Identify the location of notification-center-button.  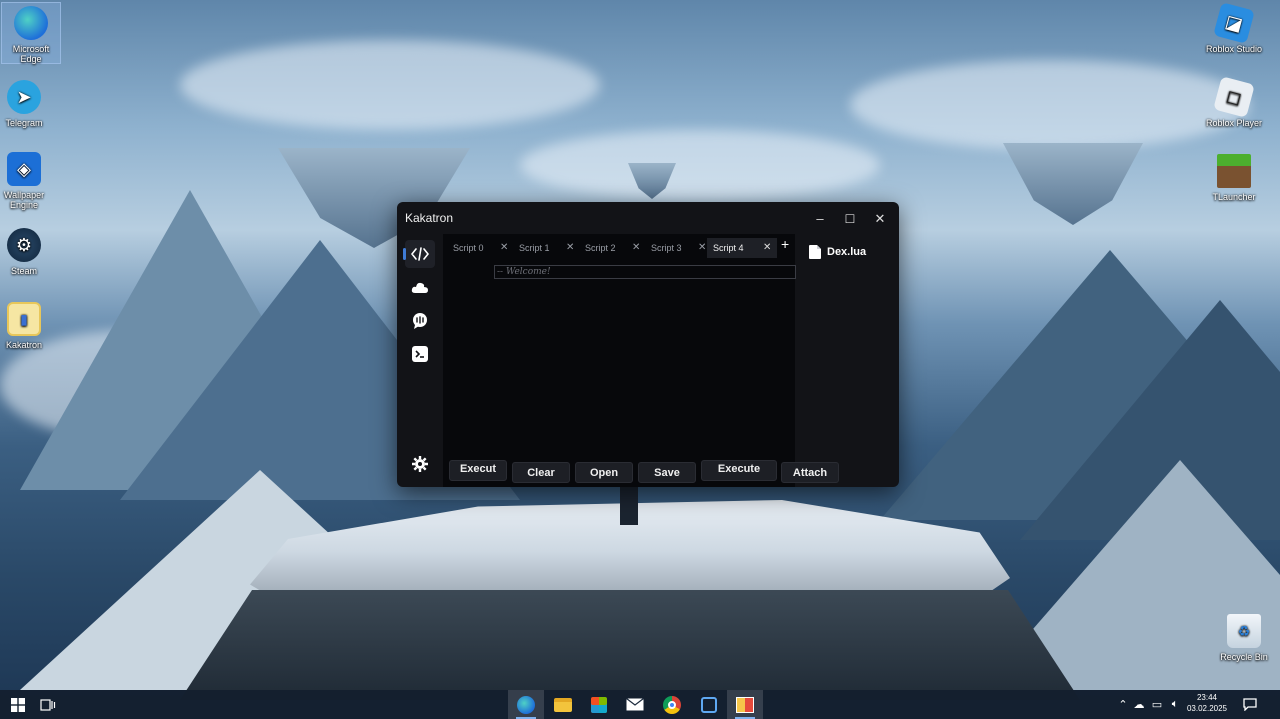
(1250, 704).